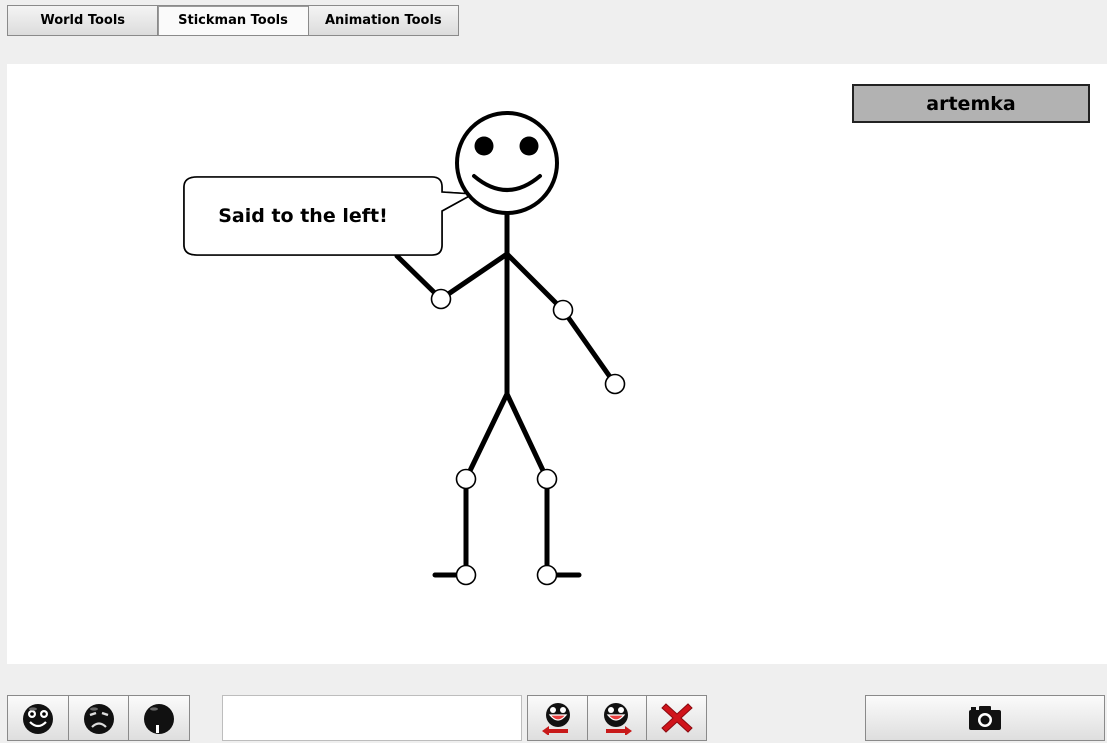 Image resolution: width=1107 pixels, height=743 pixels. I want to click on emotion-sad-button, so click(99, 718).